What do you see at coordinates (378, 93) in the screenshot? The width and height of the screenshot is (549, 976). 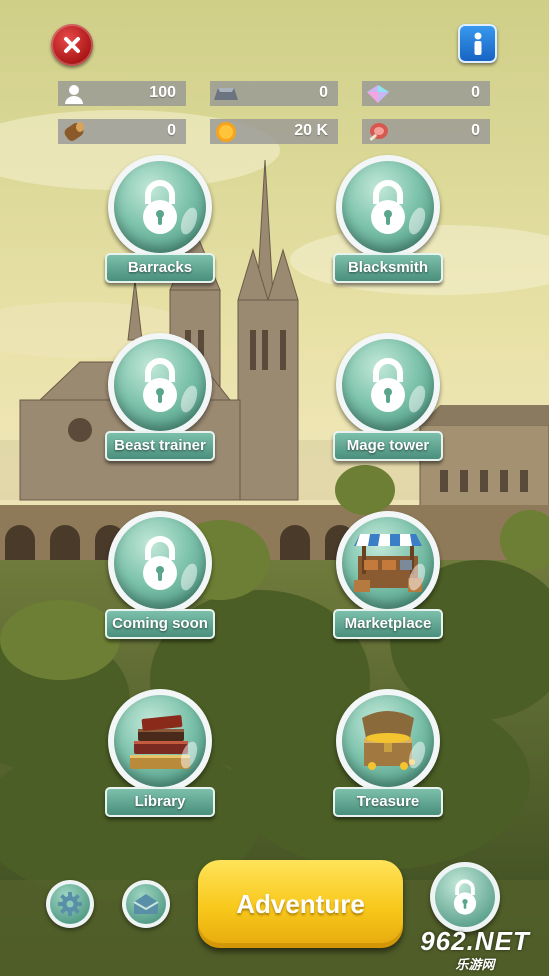 I see `crystal-icon` at bounding box center [378, 93].